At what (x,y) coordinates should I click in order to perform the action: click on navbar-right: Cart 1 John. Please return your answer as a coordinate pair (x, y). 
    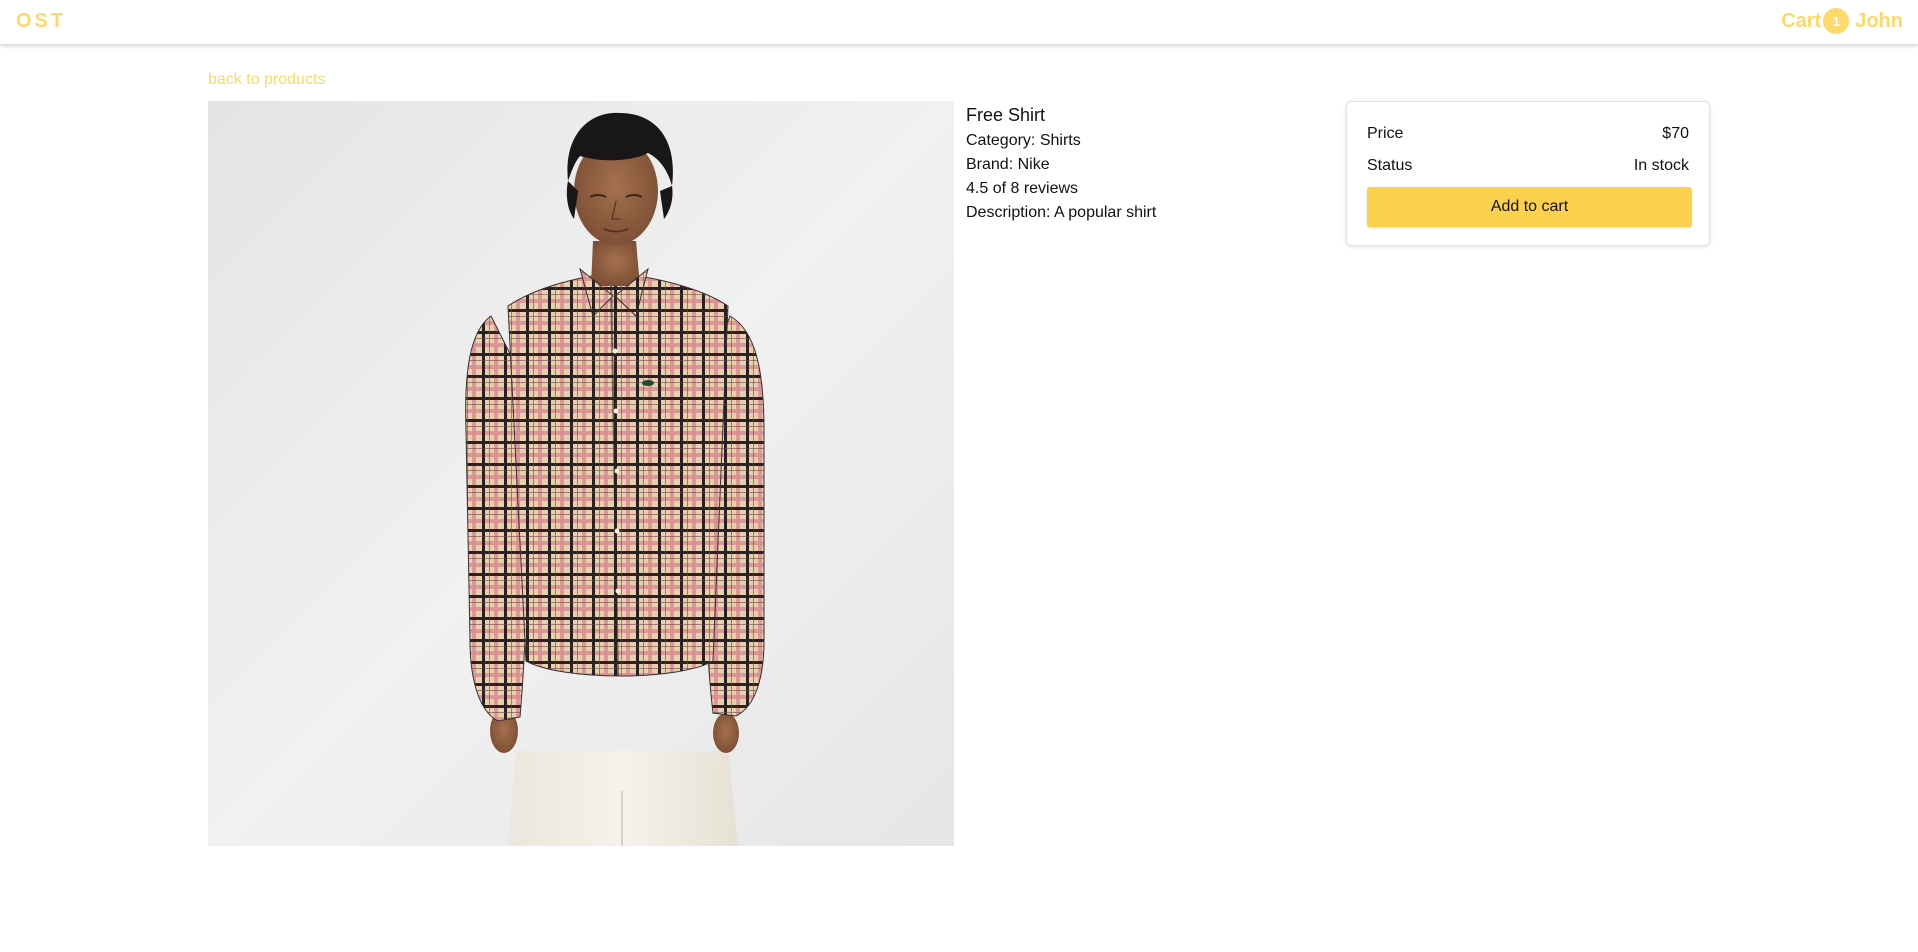
    Looking at the image, I should click on (1842, 21).